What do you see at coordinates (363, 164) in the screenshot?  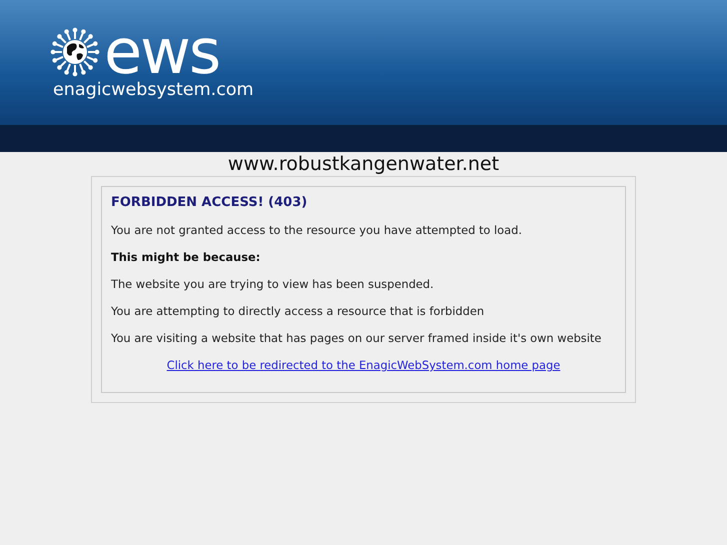 I see `site-title: www.robustkangenwater.net` at bounding box center [363, 164].